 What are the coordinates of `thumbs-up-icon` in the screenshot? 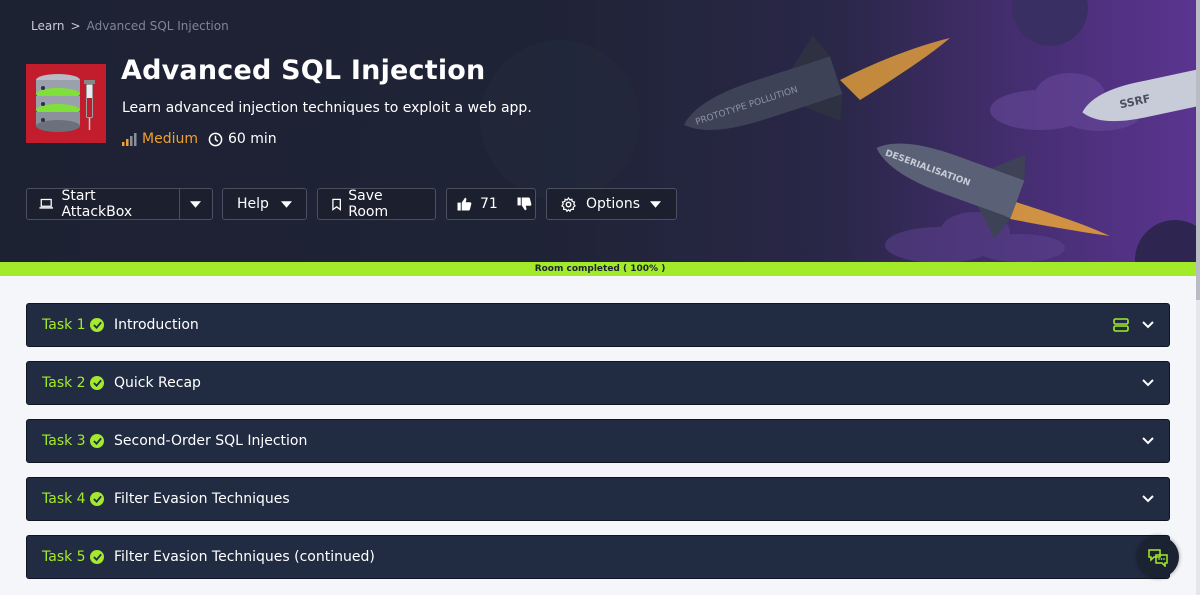 It's located at (464, 204).